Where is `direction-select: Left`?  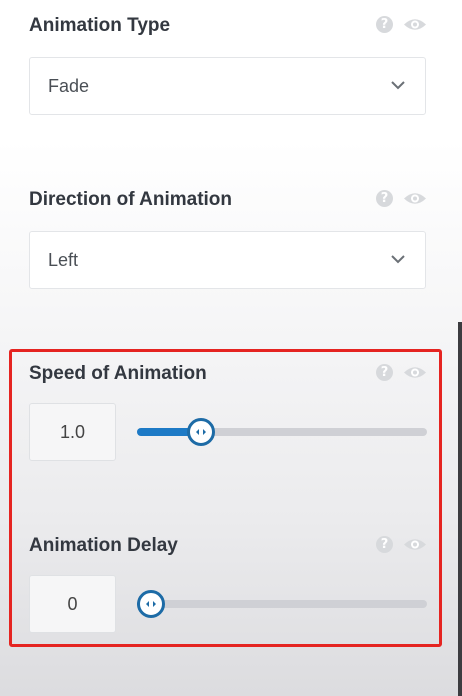
direction-select: Left is located at coordinates (227, 260).